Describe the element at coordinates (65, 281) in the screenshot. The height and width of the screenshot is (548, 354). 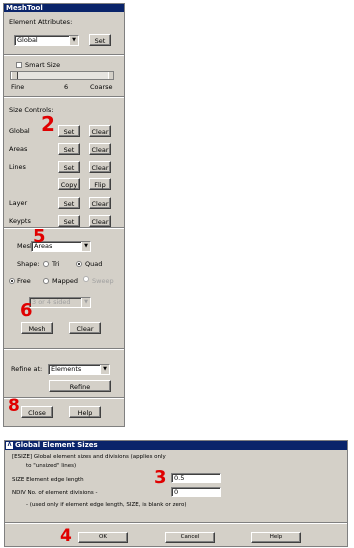
I see `mapped-label: Mapped` at that location.